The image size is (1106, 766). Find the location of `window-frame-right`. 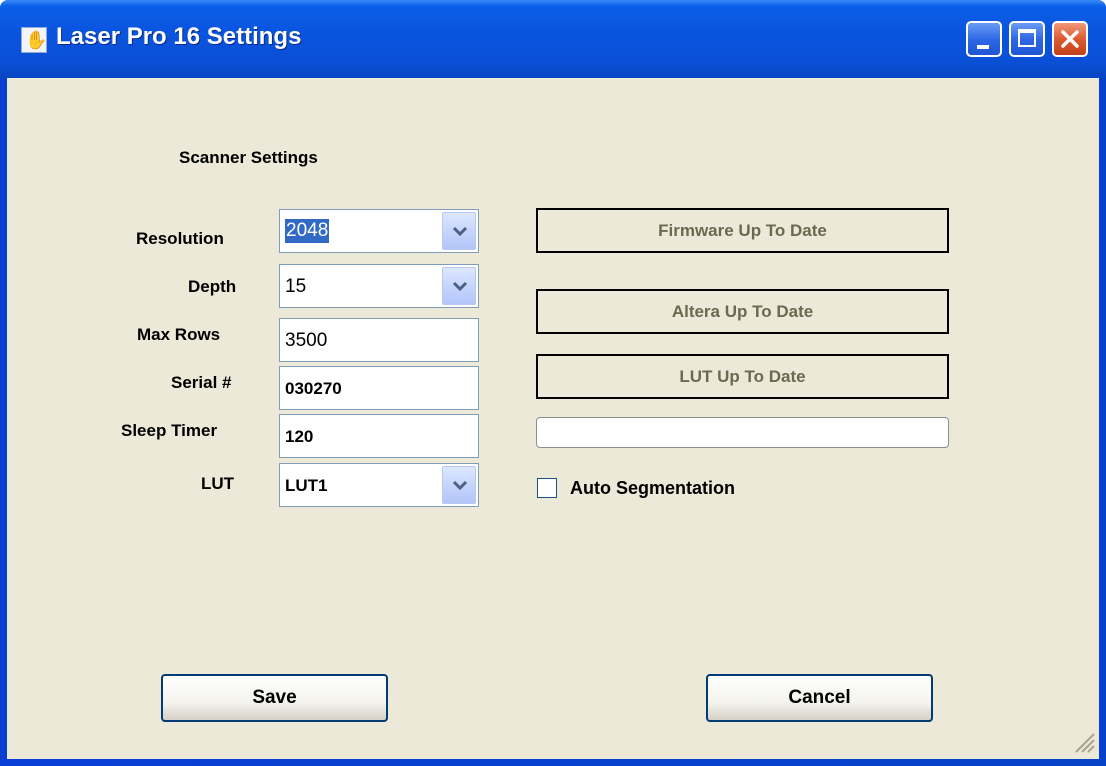

window-frame-right is located at coordinates (1102, 422).